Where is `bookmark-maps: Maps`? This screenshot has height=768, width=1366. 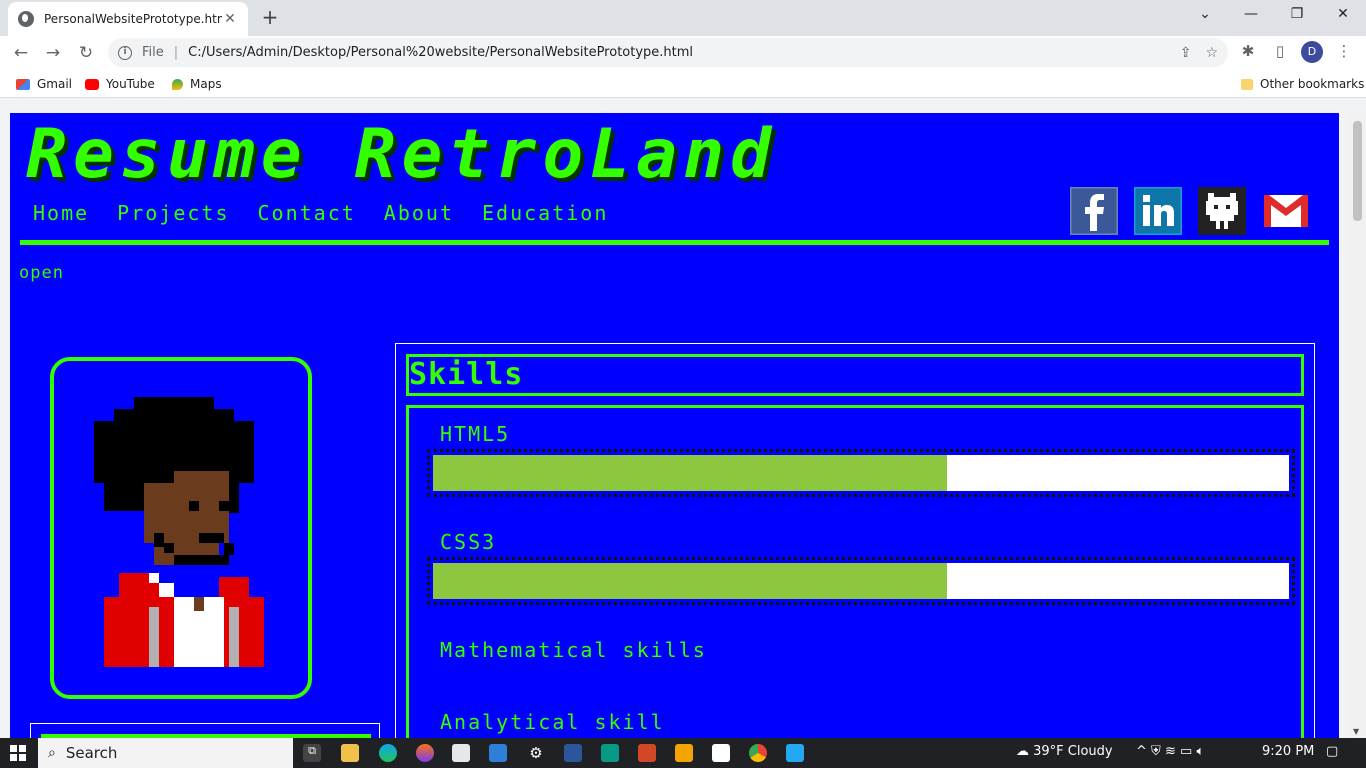 bookmark-maps: Maps is located at coordinates (197, 84).